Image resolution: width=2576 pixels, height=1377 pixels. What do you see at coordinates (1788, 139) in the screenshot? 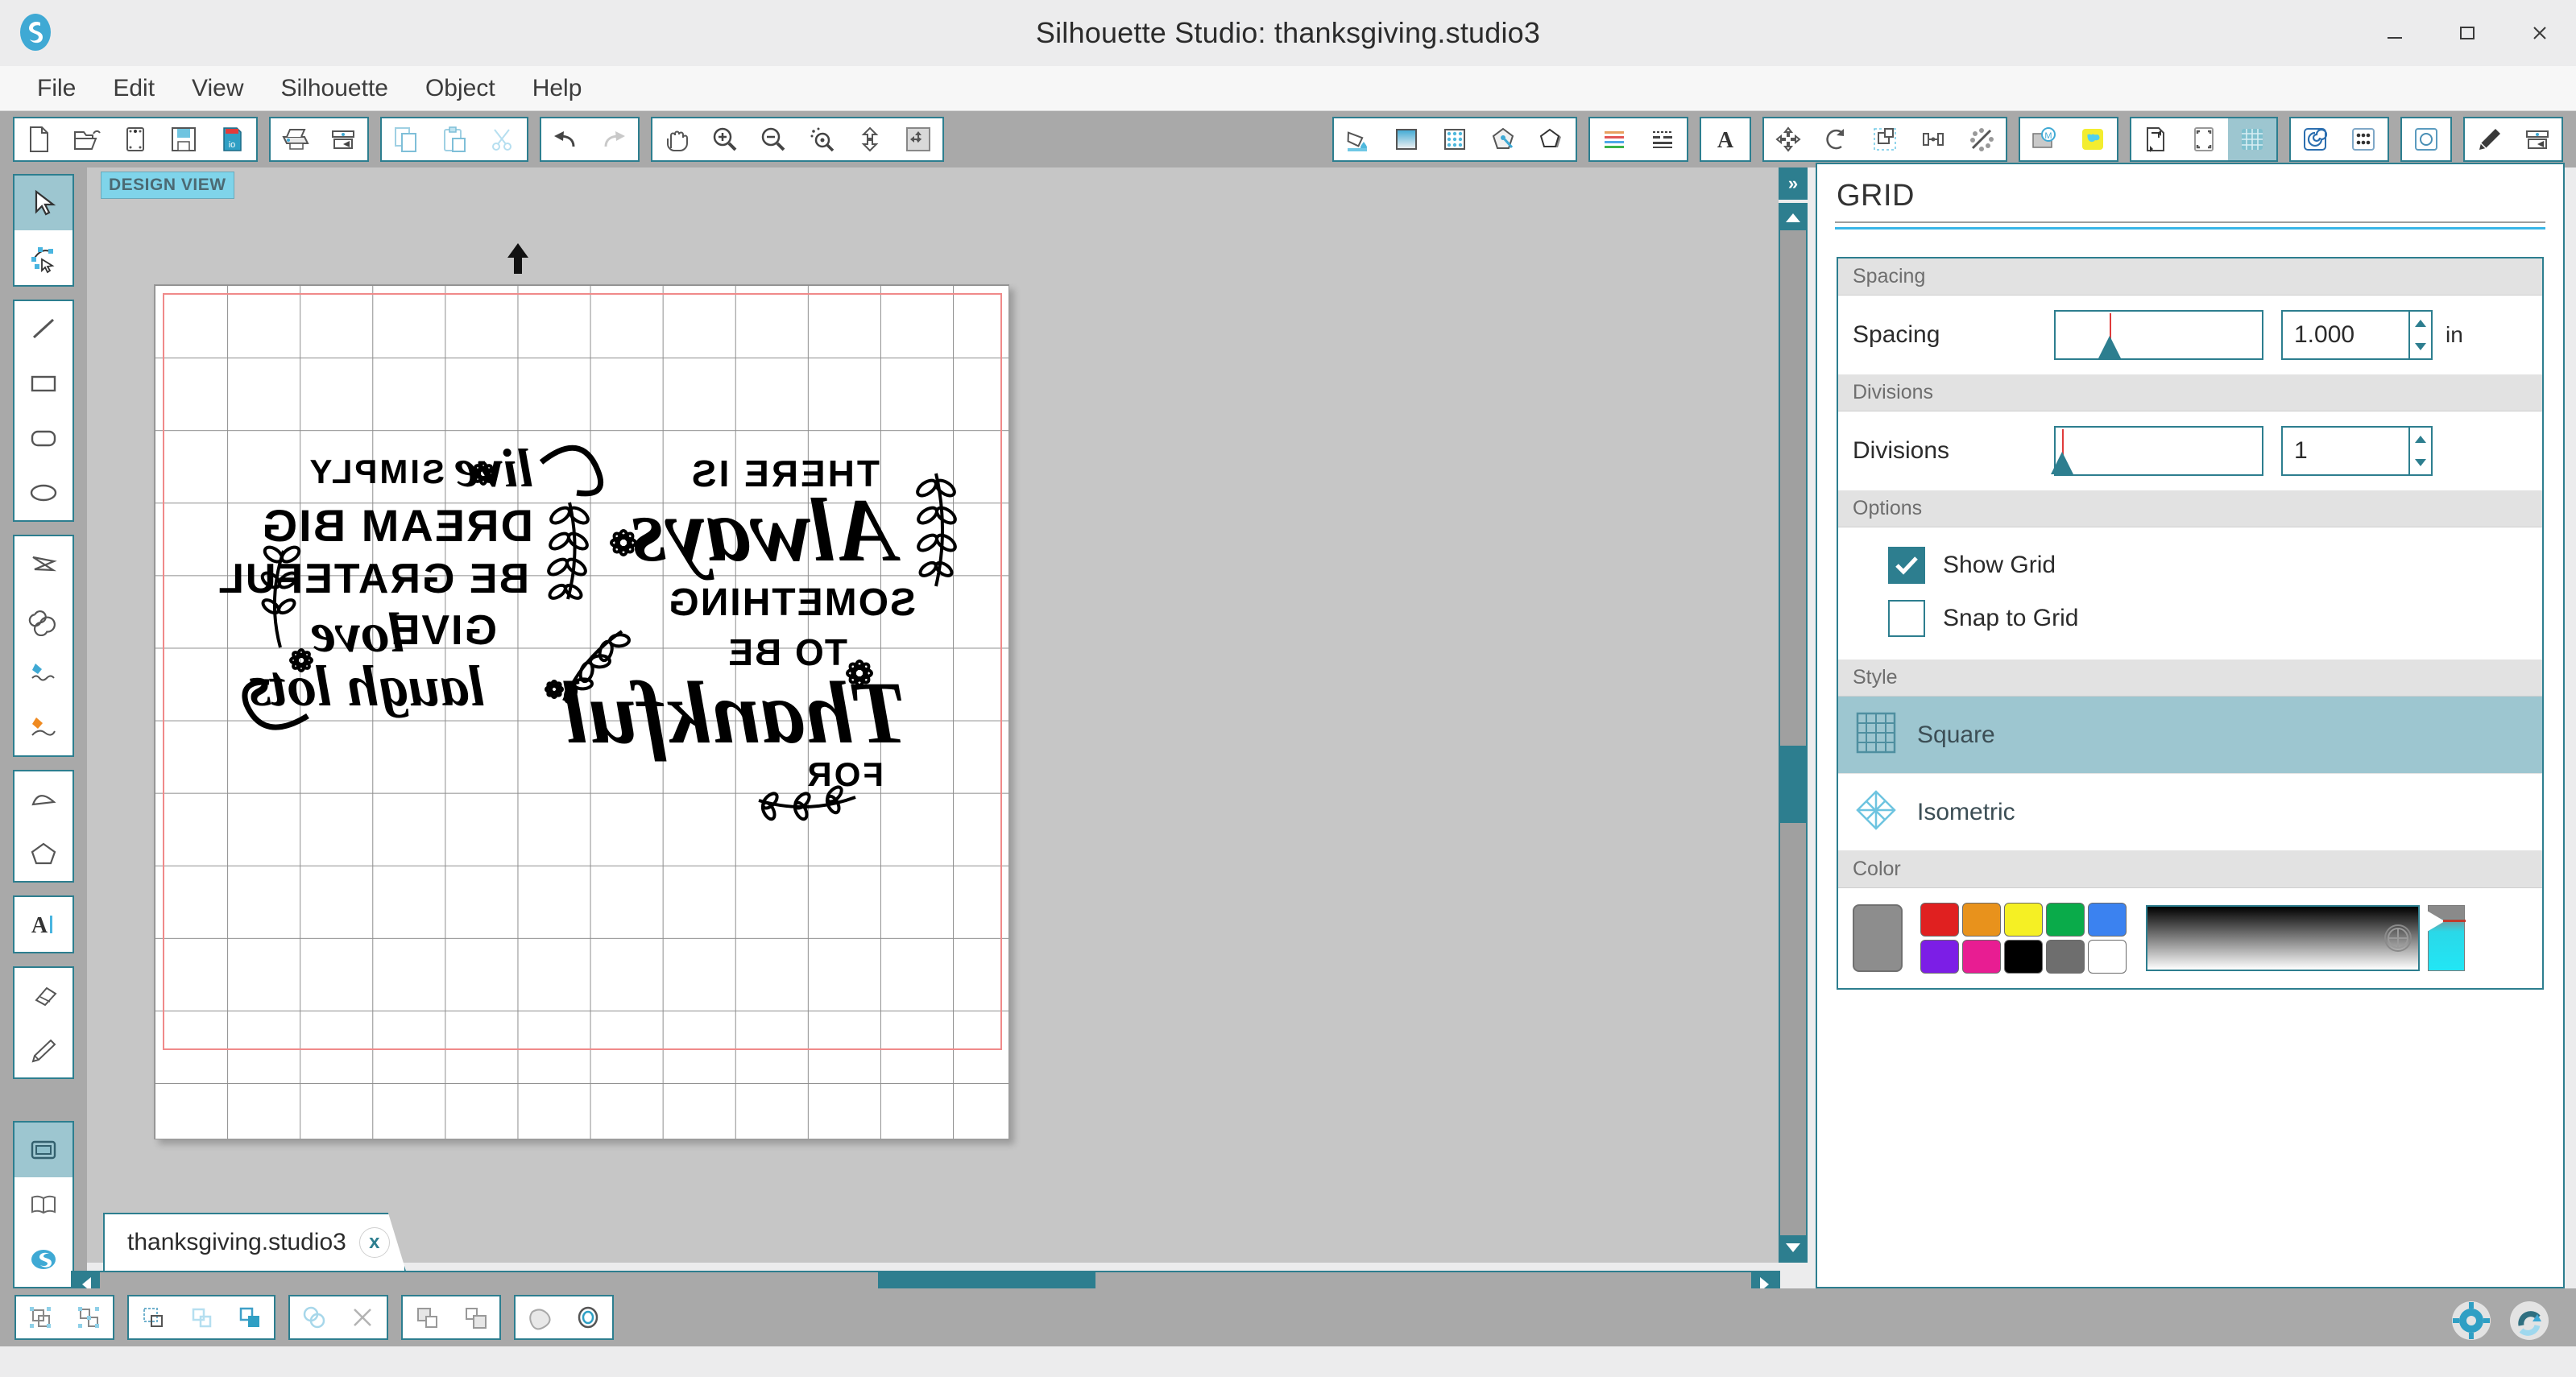
I see `move-icon` at bounding box center [1788, 139].